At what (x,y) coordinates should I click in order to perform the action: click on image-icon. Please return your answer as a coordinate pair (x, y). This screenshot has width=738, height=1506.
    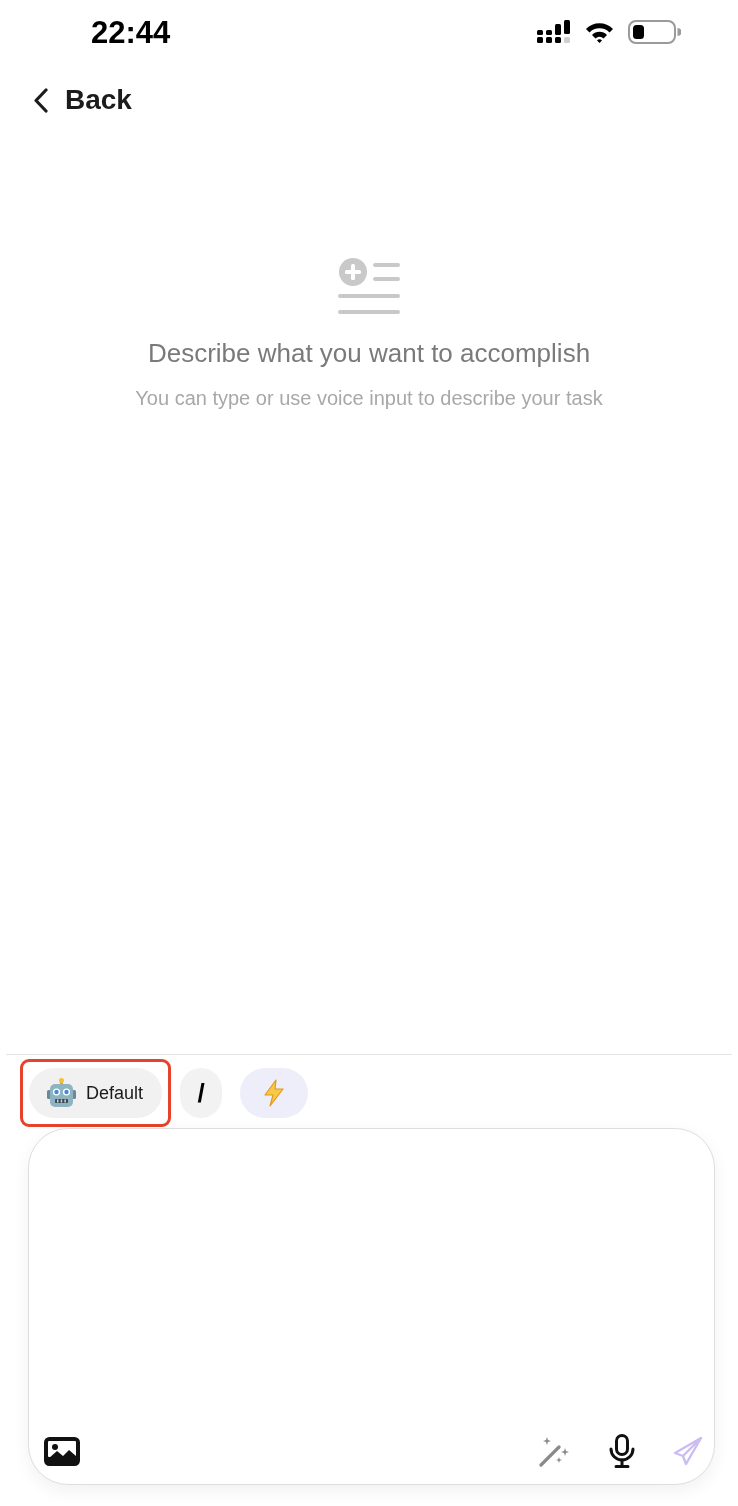
    Looking at the image, I should click on (62, 1451).